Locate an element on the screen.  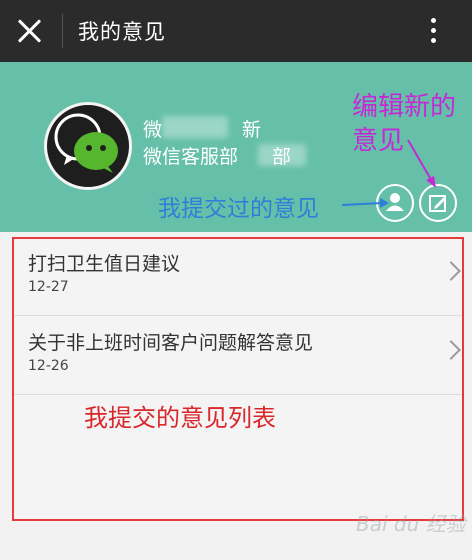
person-icon is located at coordinates (395, 202).